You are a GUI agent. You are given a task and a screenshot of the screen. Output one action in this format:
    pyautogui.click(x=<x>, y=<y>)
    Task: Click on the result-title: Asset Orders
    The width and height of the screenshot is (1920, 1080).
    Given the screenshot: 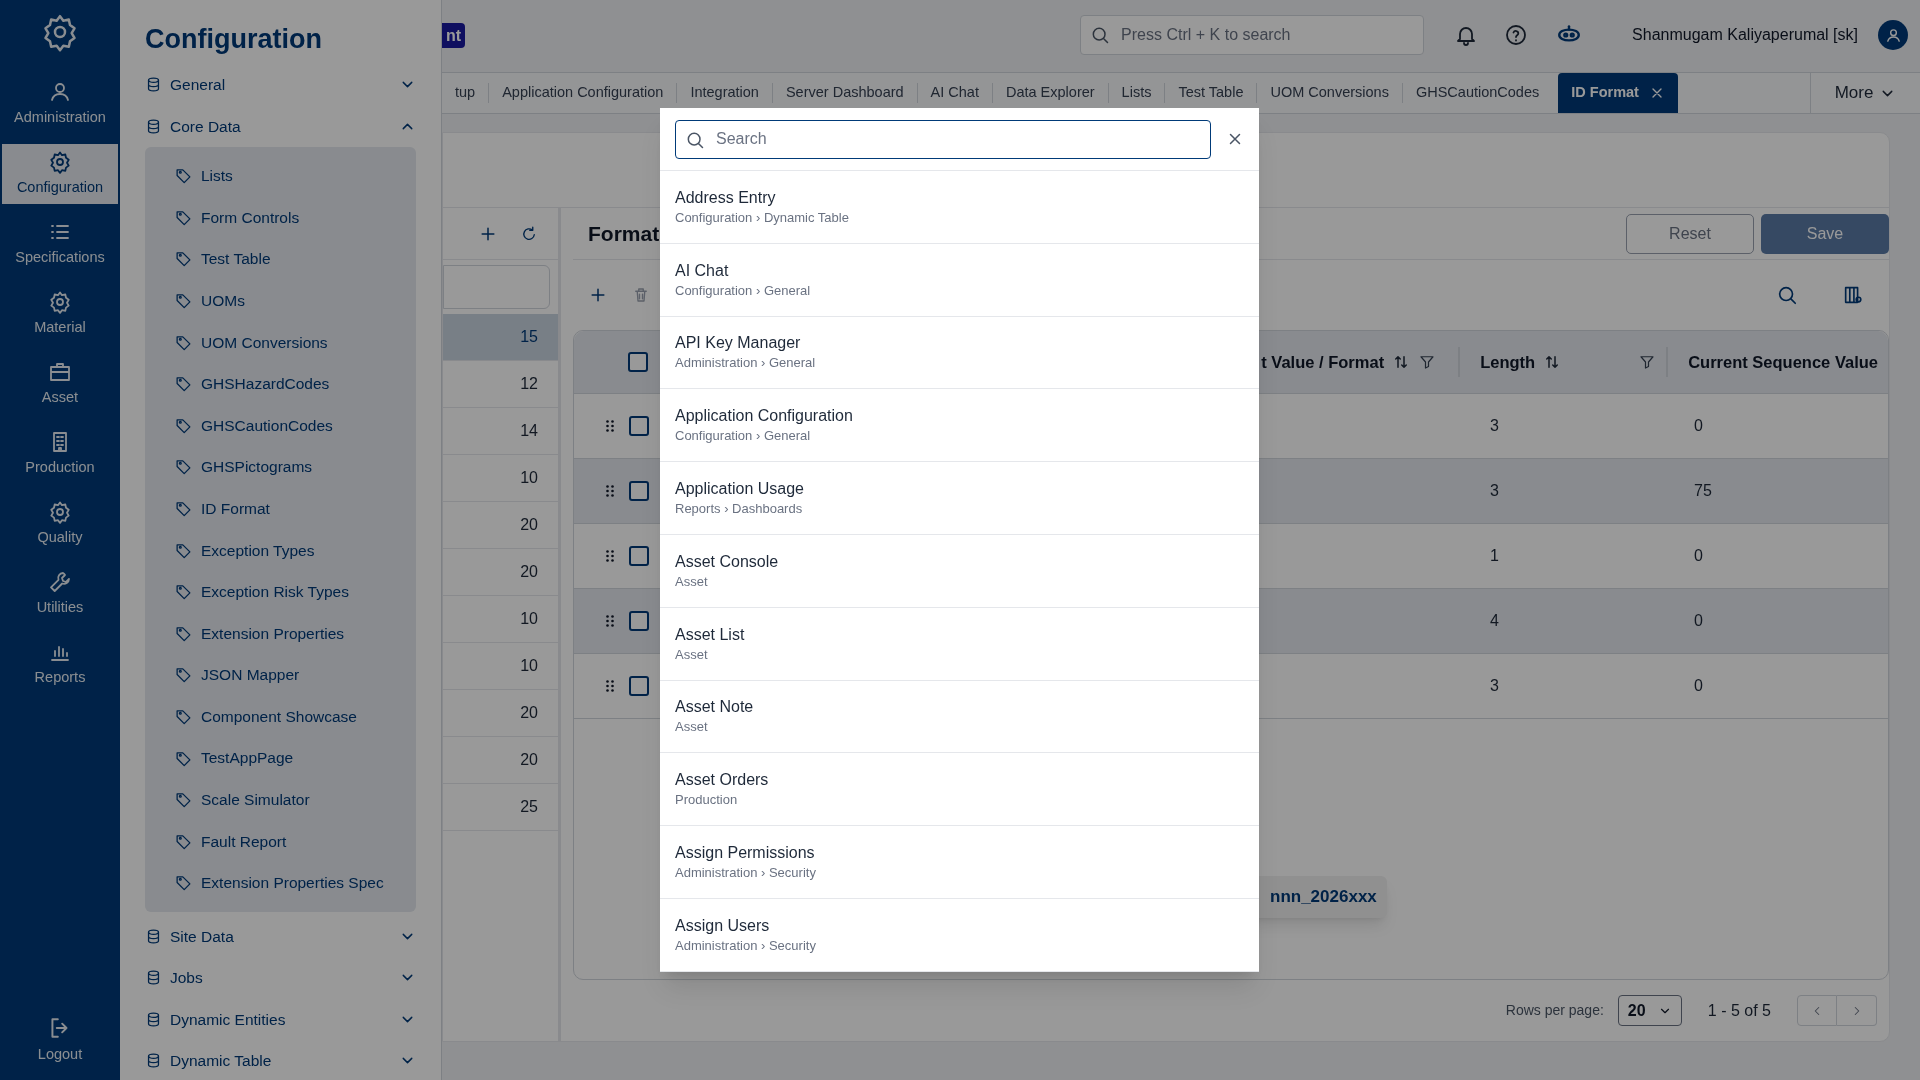 What is the action you would take?
    pyautogui.click(x=722, y=780)
    